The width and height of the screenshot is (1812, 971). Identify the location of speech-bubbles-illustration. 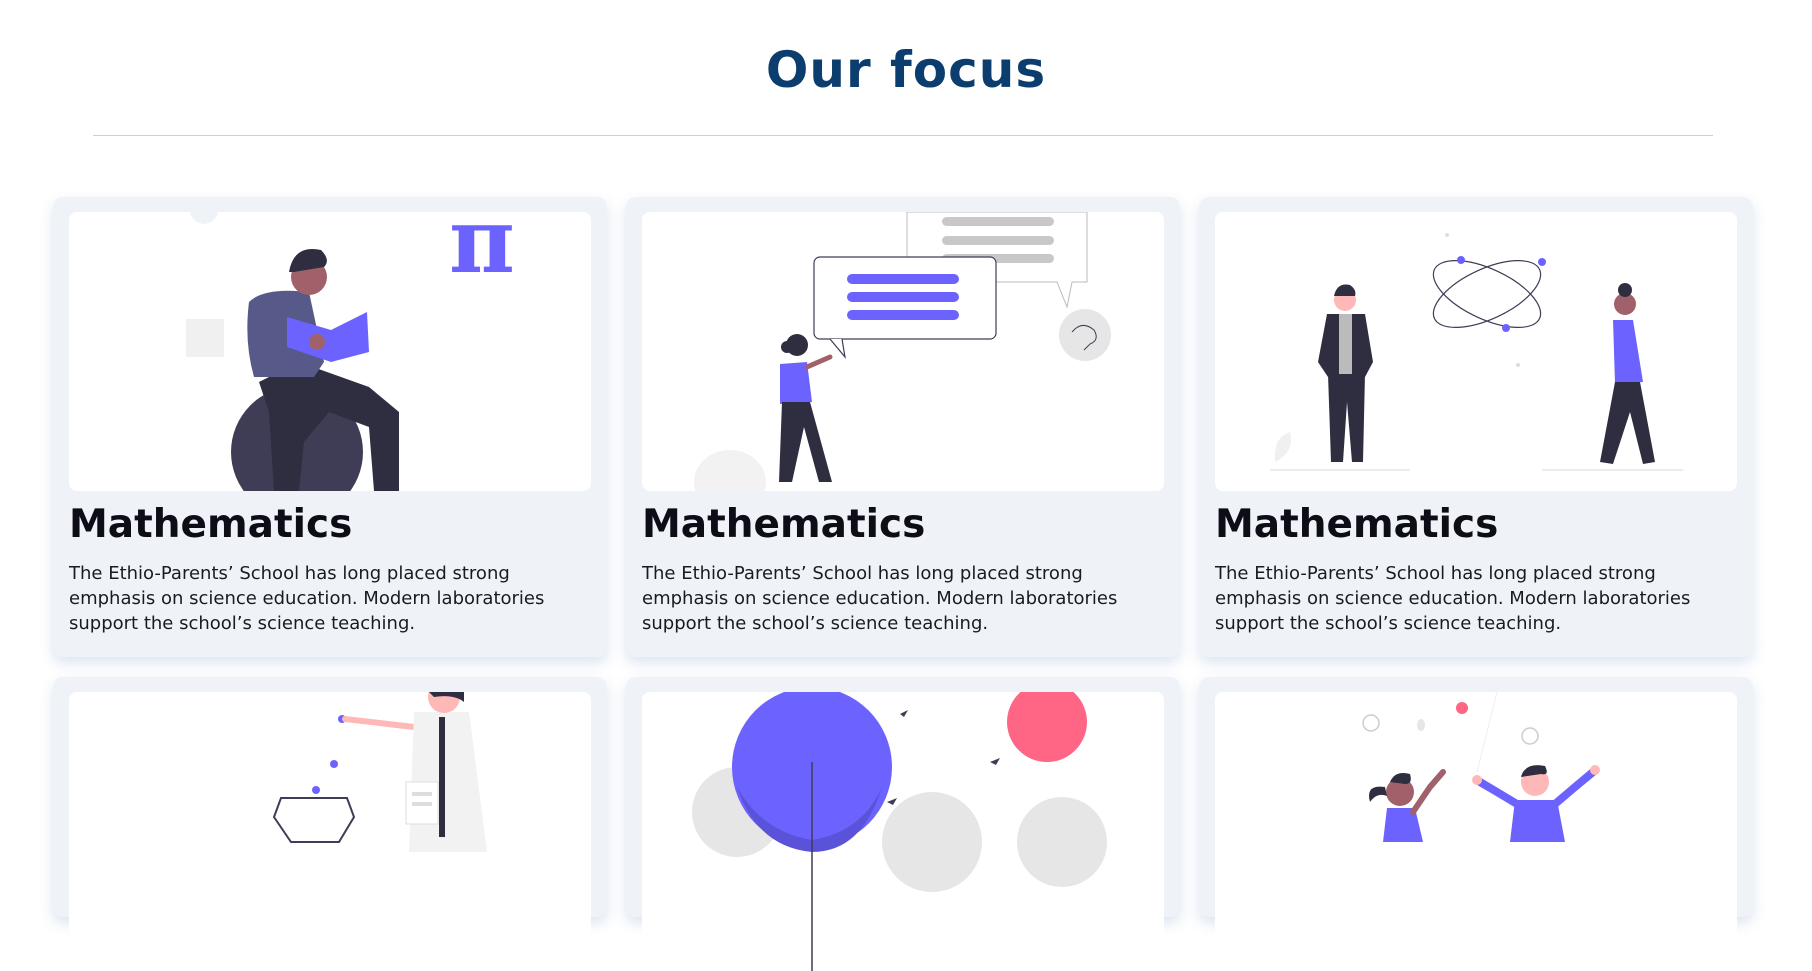
(903, 351).